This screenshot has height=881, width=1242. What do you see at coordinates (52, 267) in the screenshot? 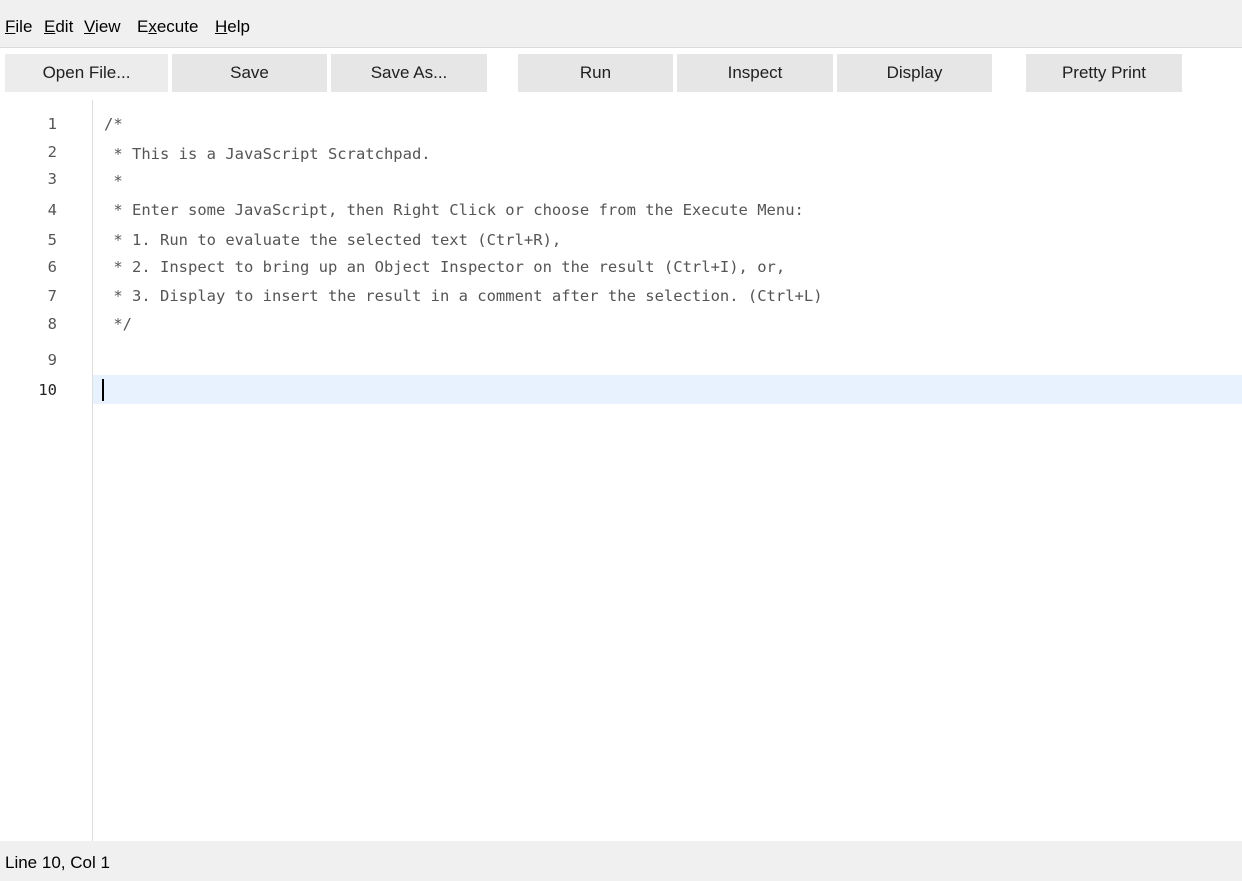
I see `line-number: 6` at bounding box center [52, 267].